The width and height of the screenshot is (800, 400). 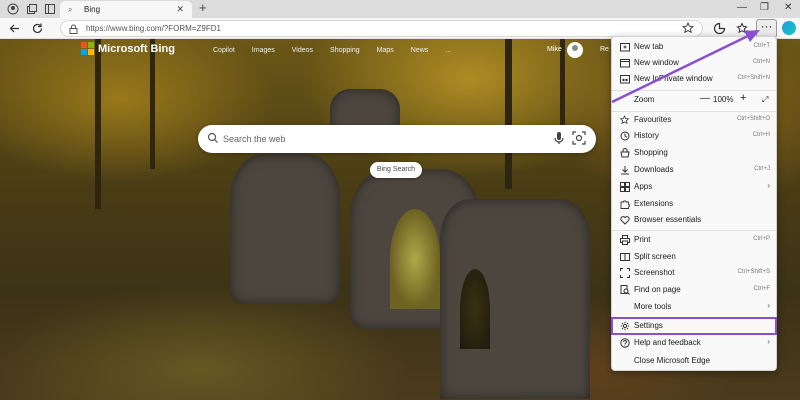 I want to click on vertical-tabs-icon, so click(x=50, y=9).